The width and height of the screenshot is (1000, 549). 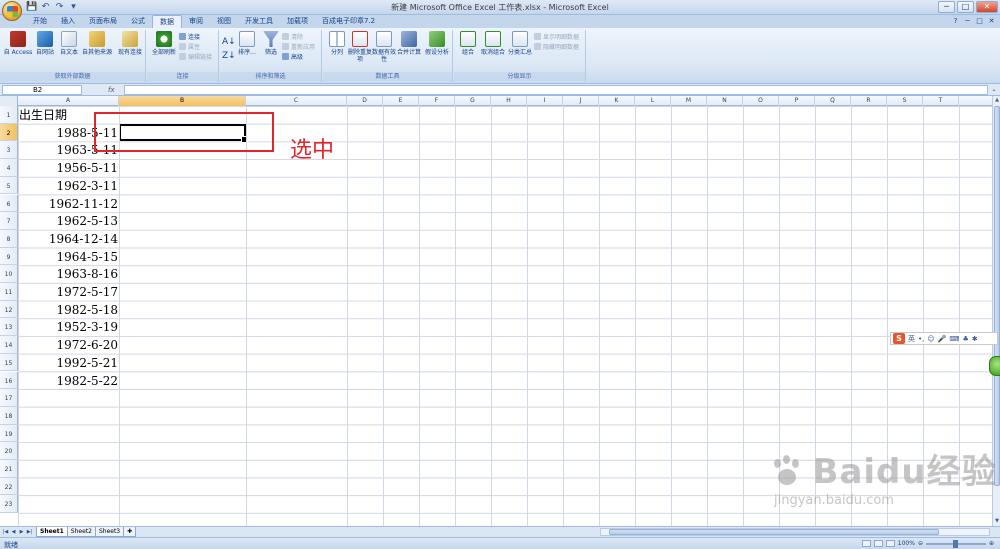 What do you see at coordinates (890, 543) in the screenshot?
I see `page-break-view-icon` at bounding box center [890, 543].